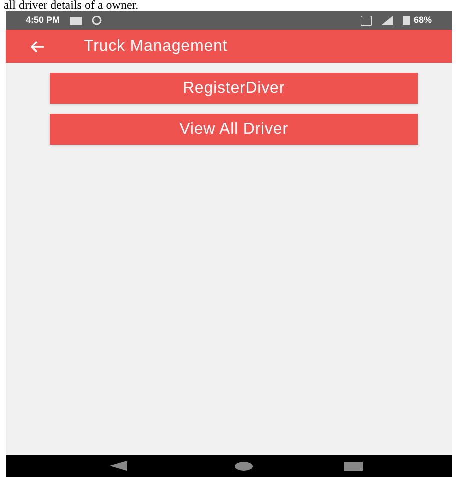  Describe the element at coordinates (97, 20) in the screenshot. I see `notification-icon` at that location.